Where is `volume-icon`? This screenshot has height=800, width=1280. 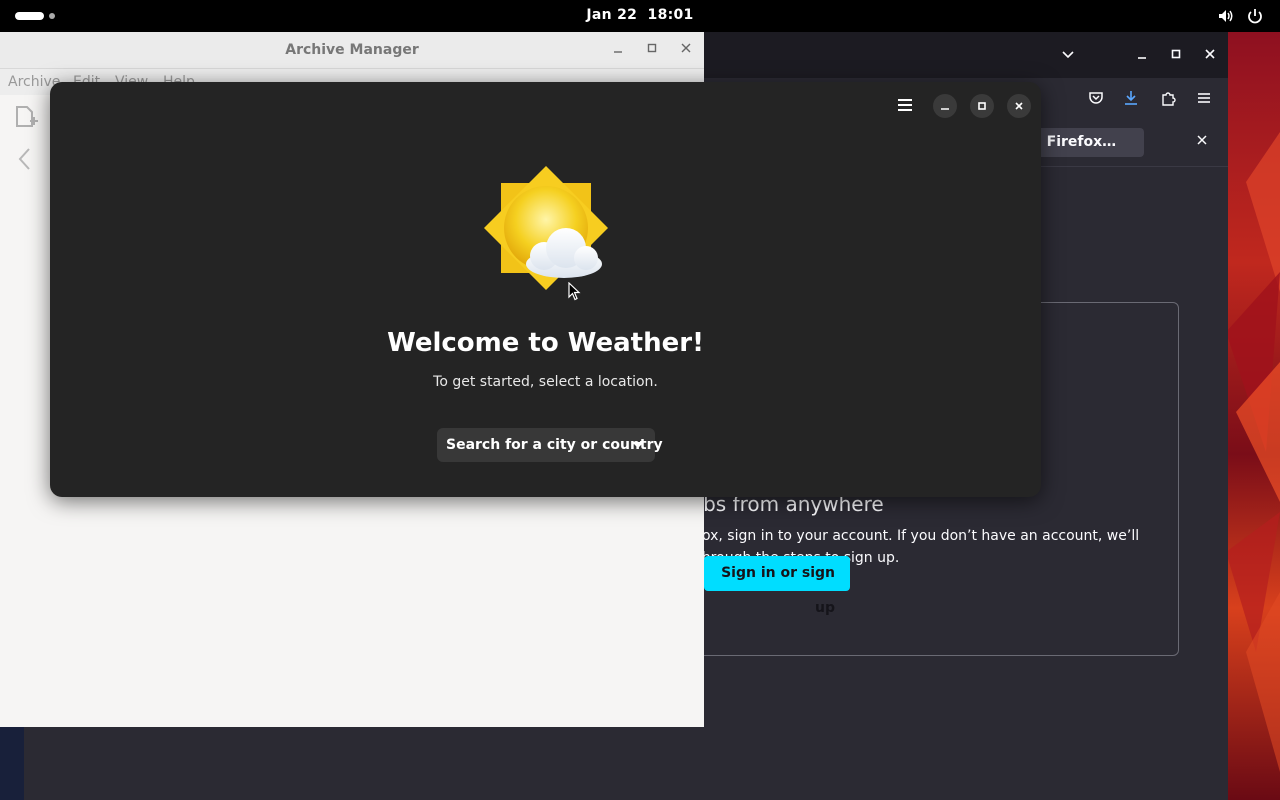 volume-icon is located at coordinates (1226, 16).